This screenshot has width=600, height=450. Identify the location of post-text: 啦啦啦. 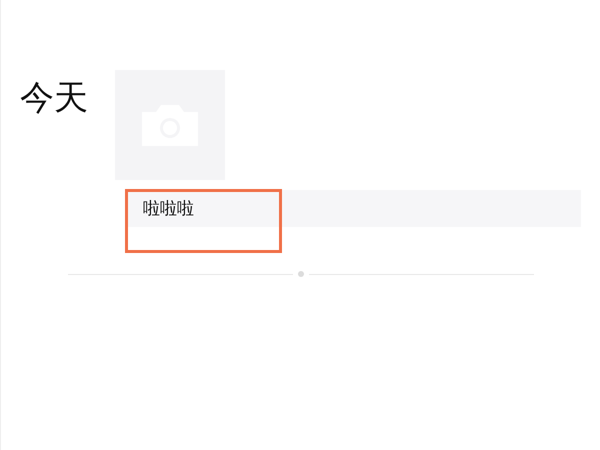
(168, 208).